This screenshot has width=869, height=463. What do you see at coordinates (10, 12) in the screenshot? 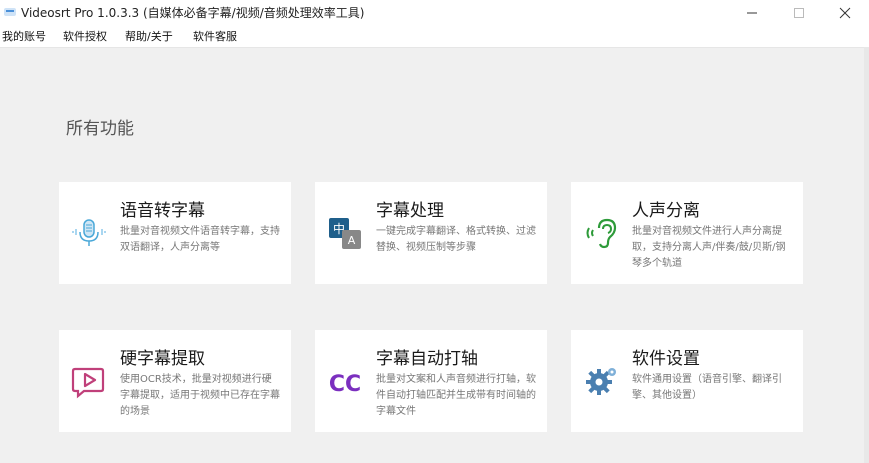
I see `app-logo-icon` at bounding box center [10, 12].